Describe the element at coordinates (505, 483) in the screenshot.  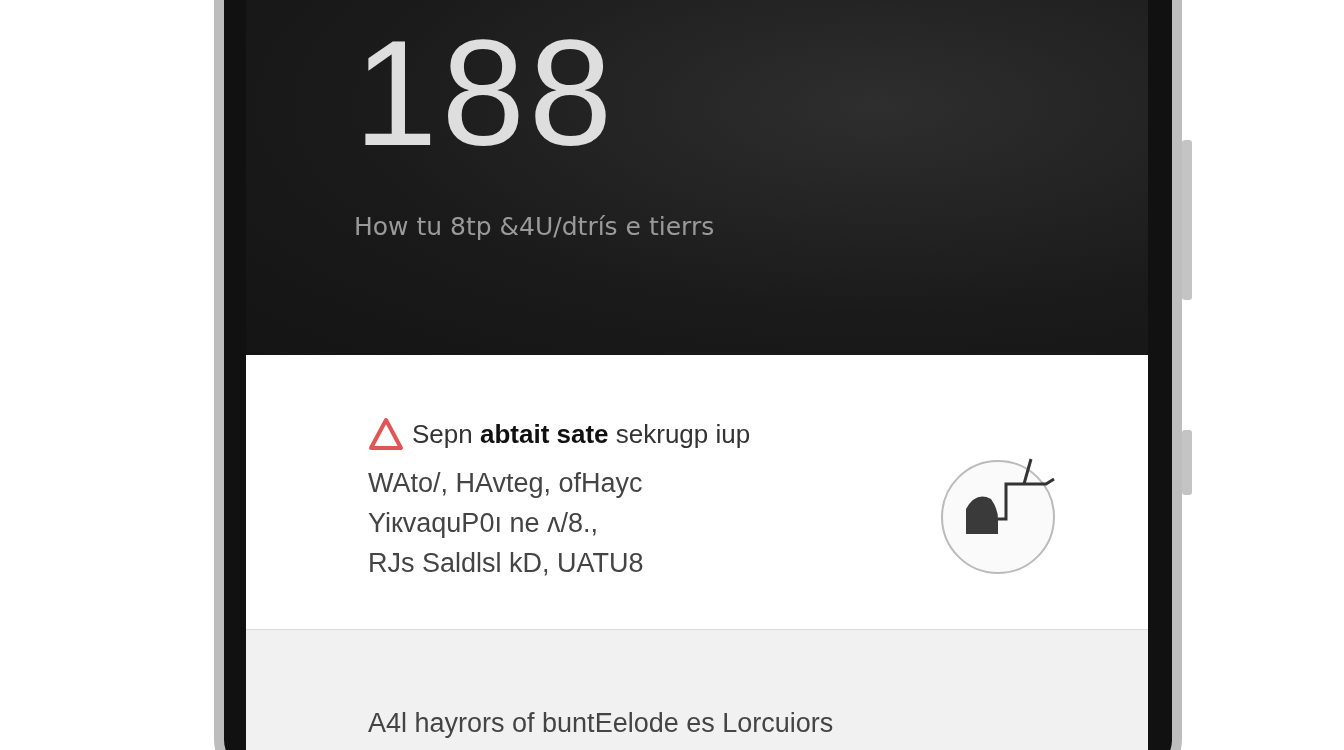
I see `notification-text: WAto/, HAvteg, ofHayc` at that location.